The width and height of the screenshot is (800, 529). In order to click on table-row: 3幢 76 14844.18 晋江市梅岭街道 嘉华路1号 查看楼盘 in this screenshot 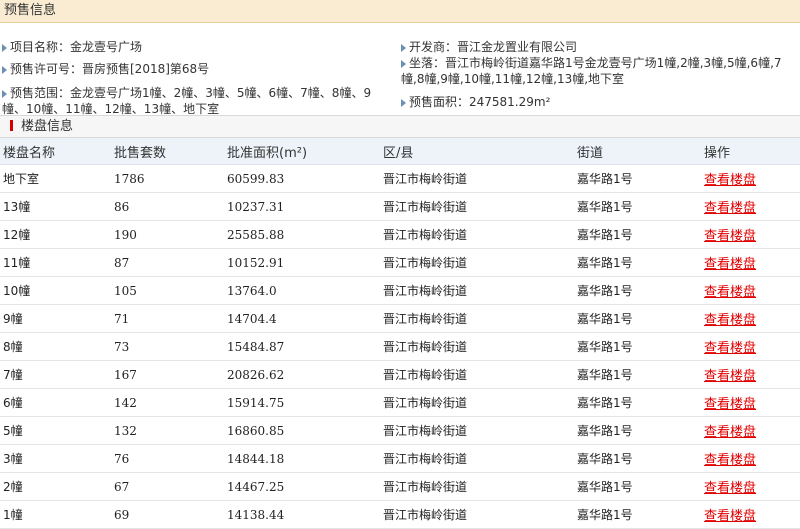, I will do `click(400, 458)`.